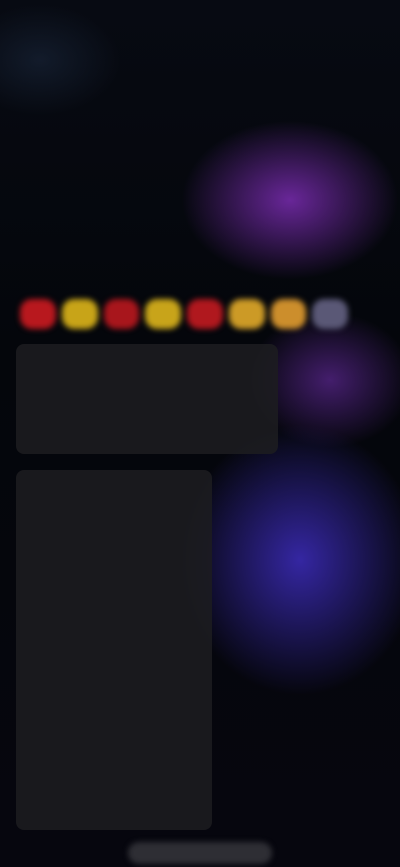 The image size is (400, 867). What do you see at coordinates (200, 853) in the screenshot?
I see `home-indicator-bar` at bounding box center [200, 853].